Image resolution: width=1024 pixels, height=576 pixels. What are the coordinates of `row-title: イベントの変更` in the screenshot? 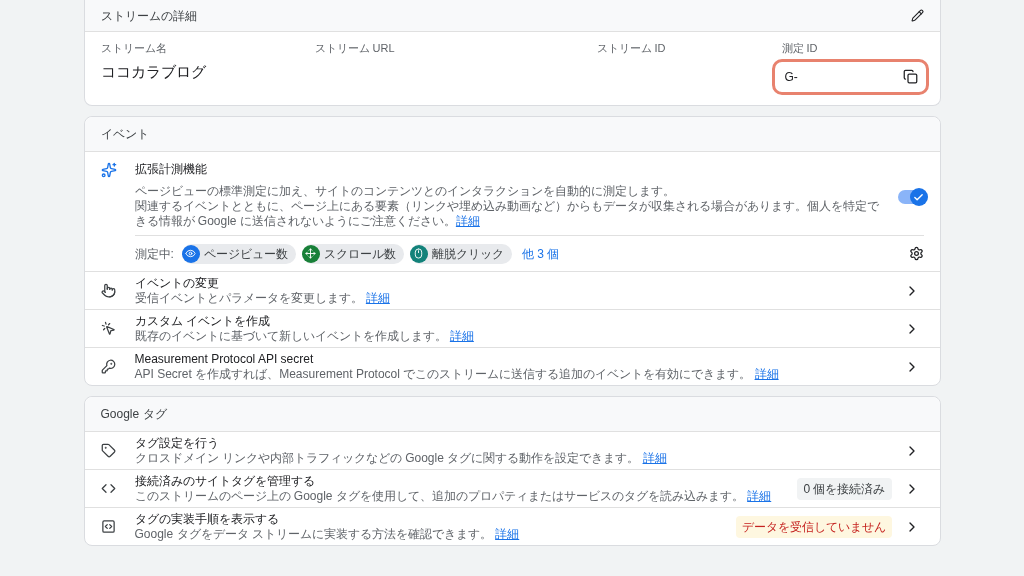 It's located at (177, 283).